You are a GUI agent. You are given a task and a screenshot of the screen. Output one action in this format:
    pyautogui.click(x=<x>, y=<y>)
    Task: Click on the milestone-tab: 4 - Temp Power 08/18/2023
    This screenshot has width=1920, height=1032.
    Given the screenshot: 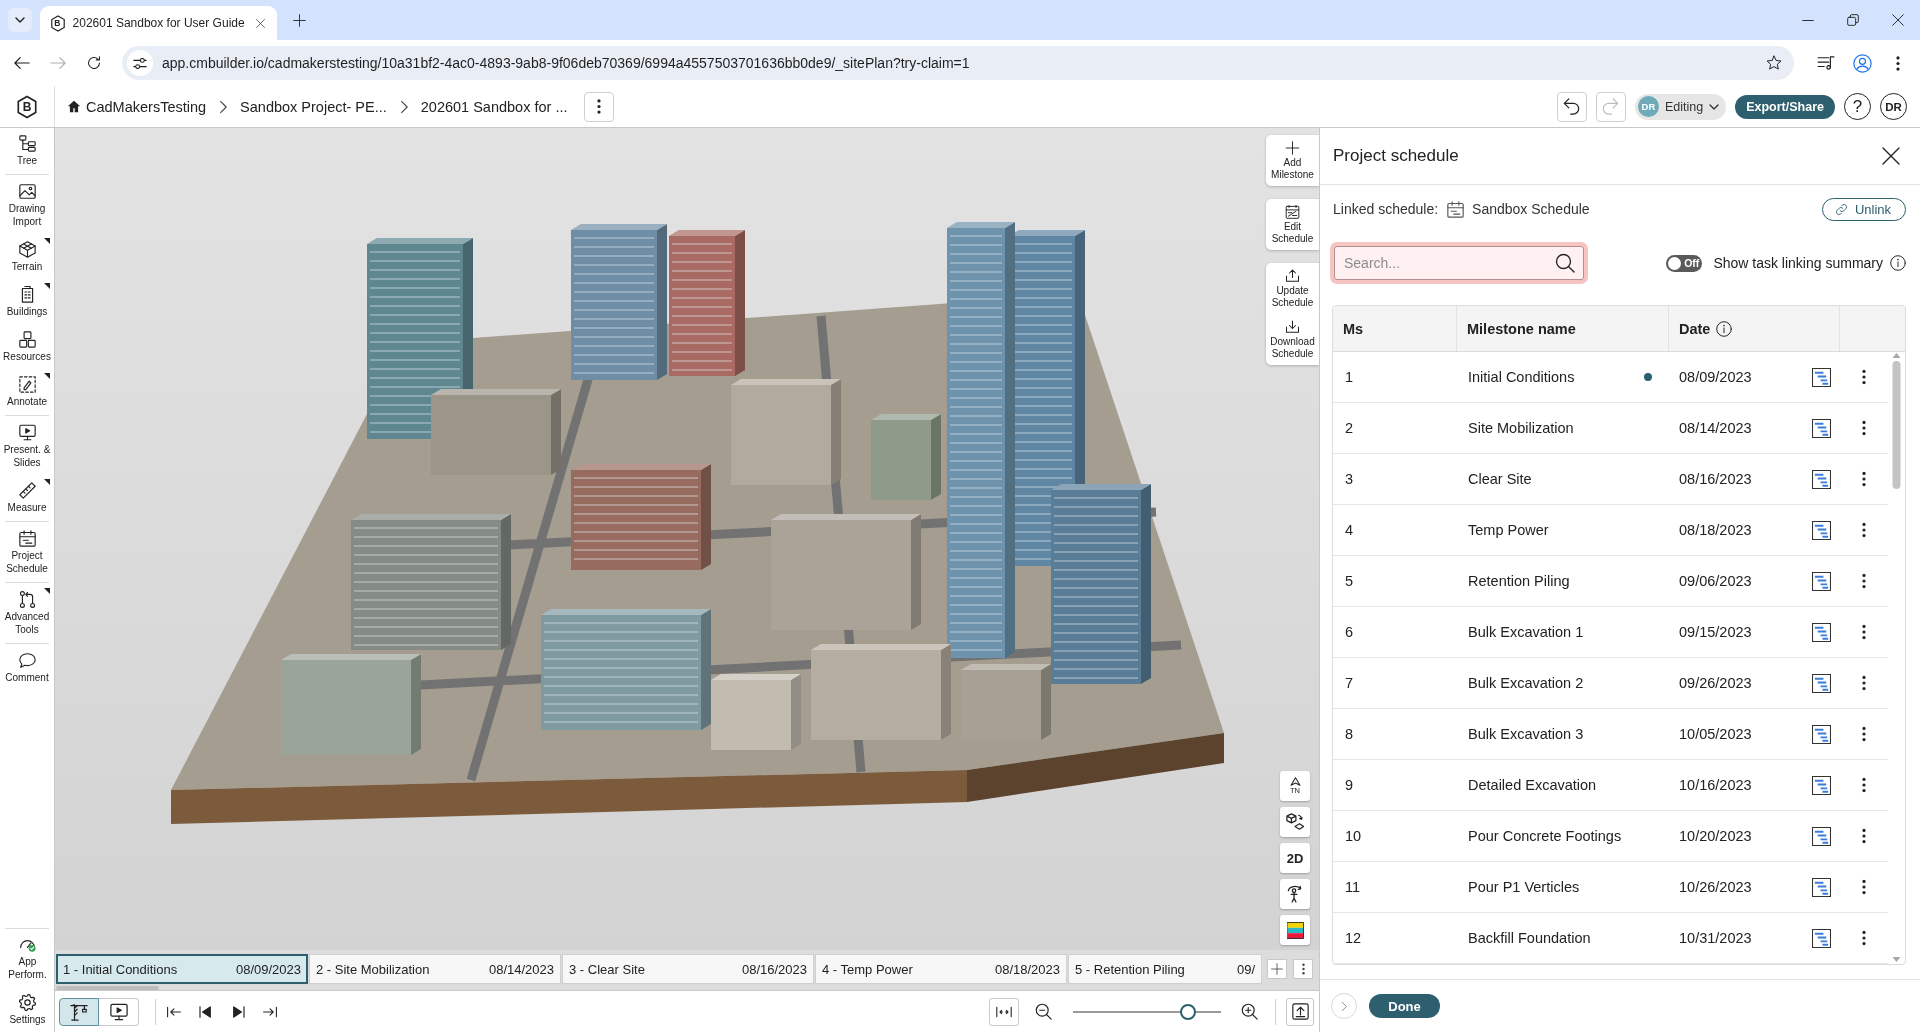 What is the action you would take?
    pyautogui.click(x=941, y=969)
    